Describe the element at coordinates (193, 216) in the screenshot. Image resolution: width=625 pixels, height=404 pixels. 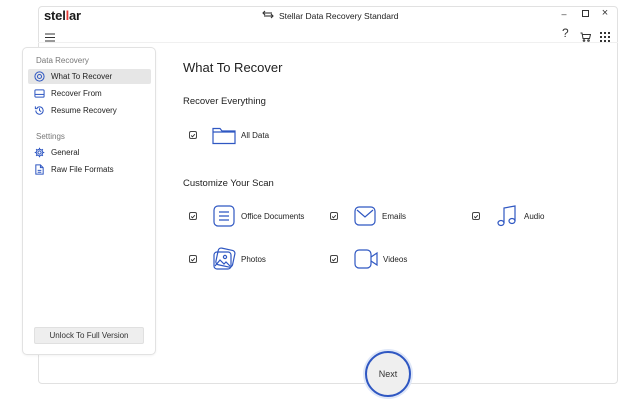
I see `office-documents-checkbox` at that location.